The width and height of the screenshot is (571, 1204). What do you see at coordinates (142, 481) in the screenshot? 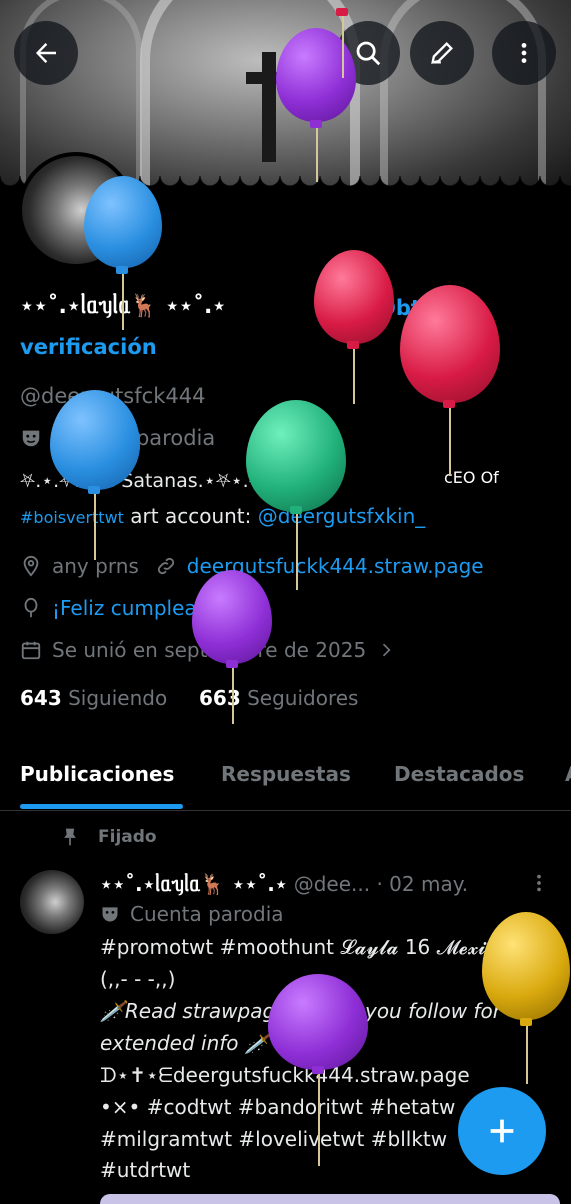
I see `bio-line-1: ⛧.⋆.⛧.Ave Satanas.⋆⛧⋆.⛧` at bounding box center [142, 481].